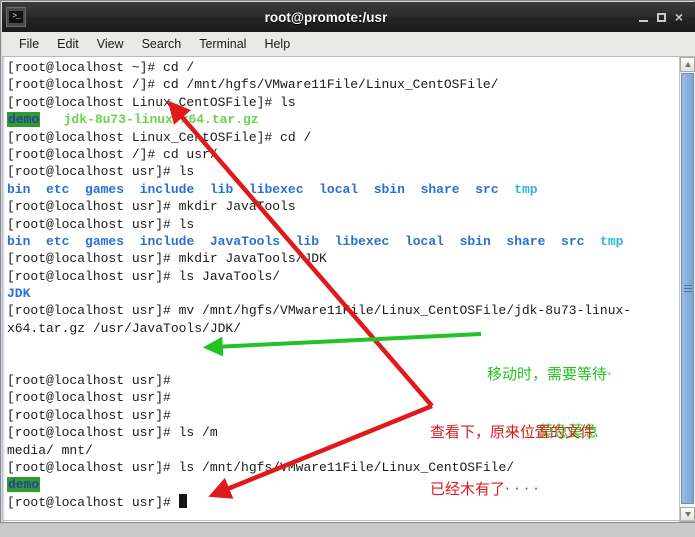 The height and width of the screenshot is (537, 695). Describe the element at coordinates (326, 17) in the screenshot. I see `window-title: root@promote:/usr` at that location.